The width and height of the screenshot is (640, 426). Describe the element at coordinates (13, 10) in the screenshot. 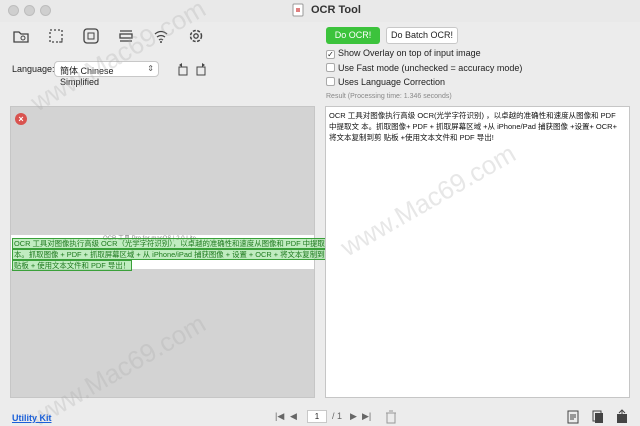

I see `close-window-button` at that location.